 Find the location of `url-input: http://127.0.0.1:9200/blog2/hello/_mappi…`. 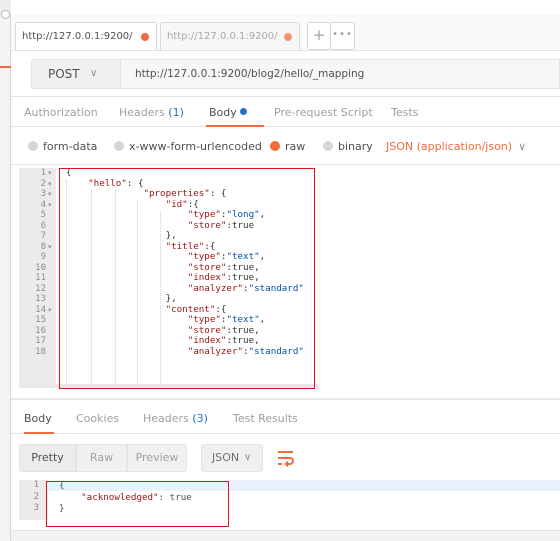

url-input: http://127.0.0.1:9200/blog2/hello/_mappi… is located at coordinates (340, 74).